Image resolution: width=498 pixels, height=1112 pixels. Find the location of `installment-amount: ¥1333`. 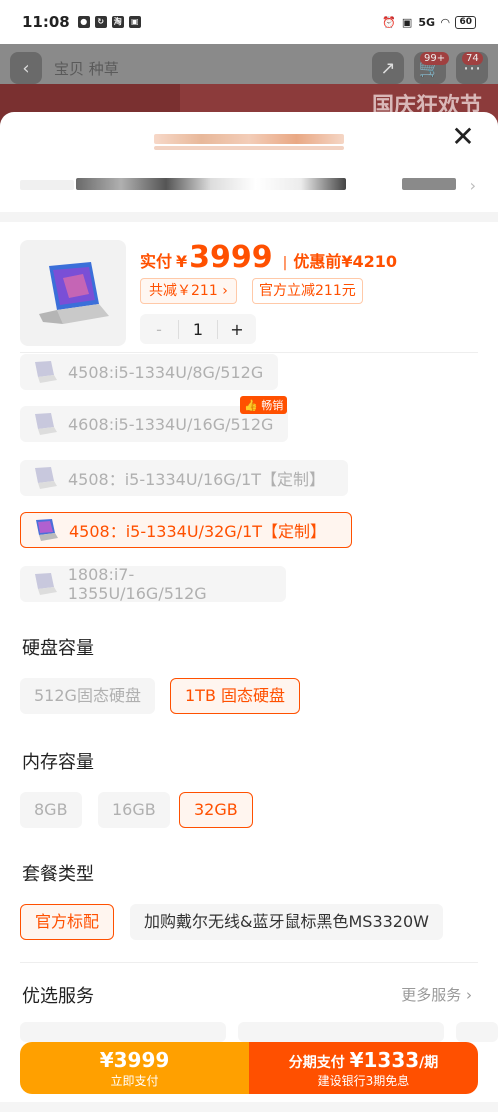

installment-amount: ¥1333 is located at coordinates (384, 1059).